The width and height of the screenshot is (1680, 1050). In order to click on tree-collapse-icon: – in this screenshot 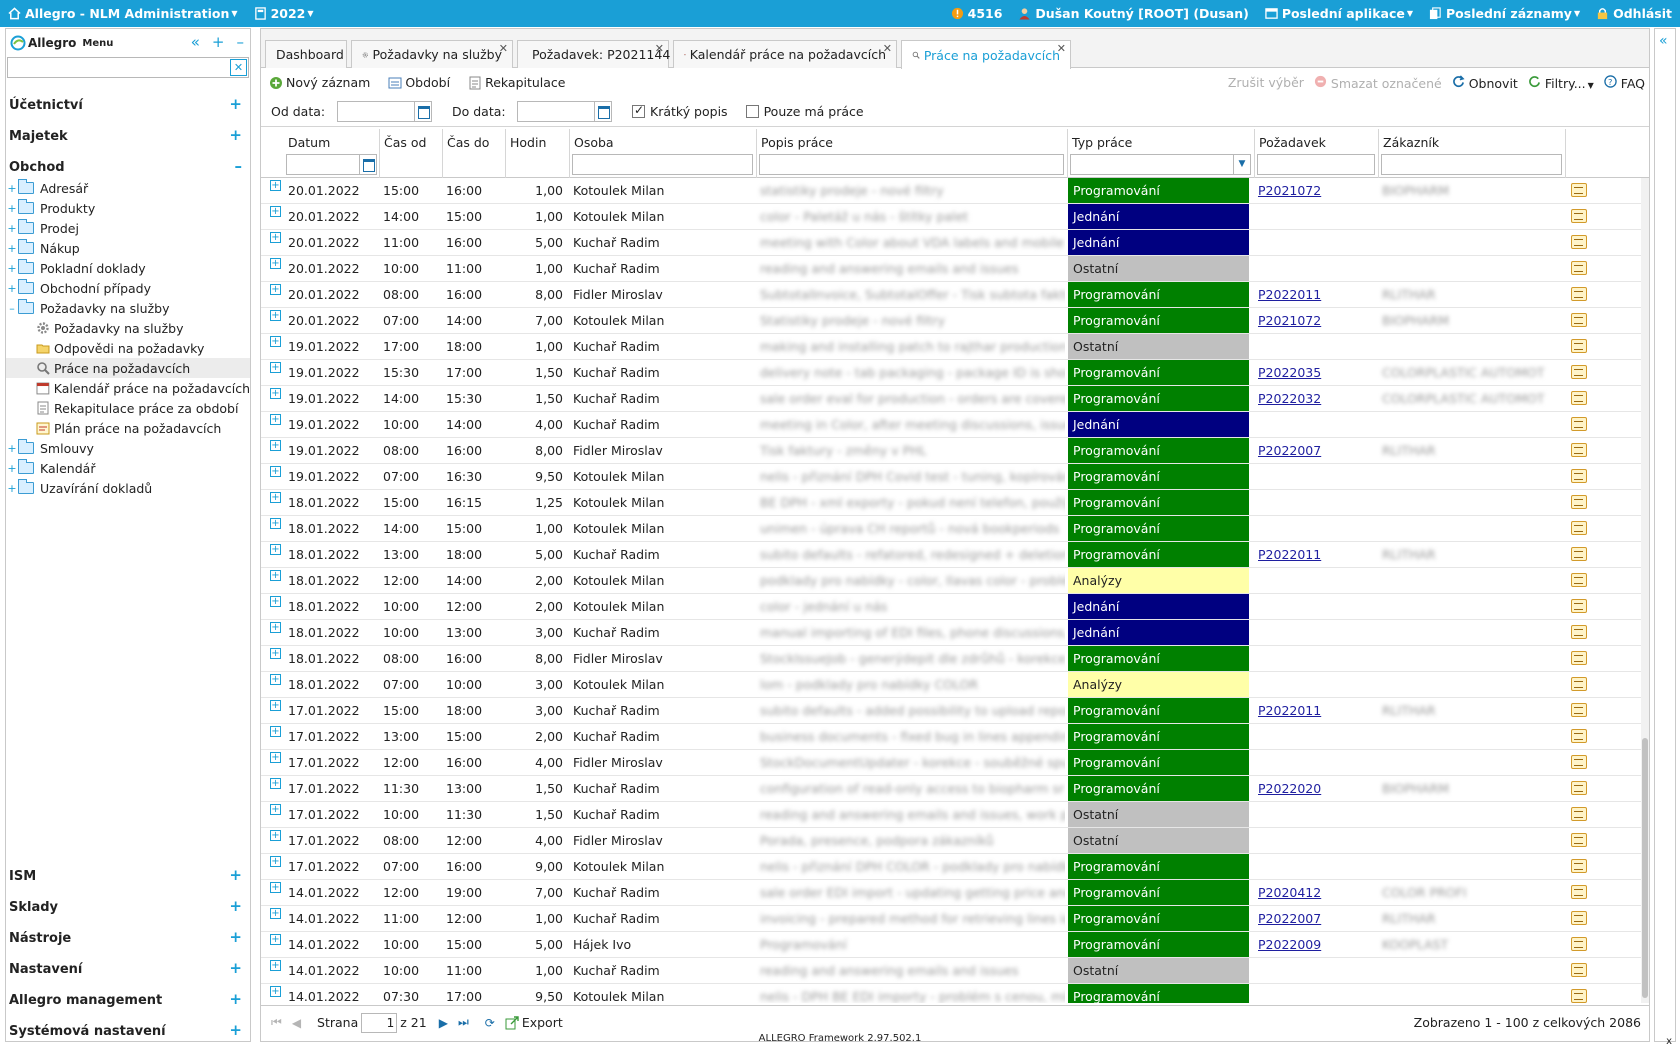, I will do `click(12, 308)`.